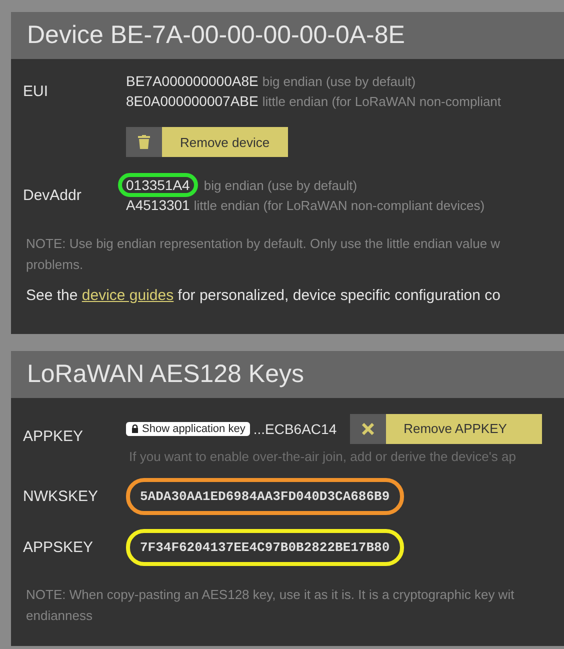  What do you see at coordinates (323, 456) in the screenshot?
I see `hint-text: If you want to enable over-the-air join, add or derive the device's ap` at bounding box center [323, 456].